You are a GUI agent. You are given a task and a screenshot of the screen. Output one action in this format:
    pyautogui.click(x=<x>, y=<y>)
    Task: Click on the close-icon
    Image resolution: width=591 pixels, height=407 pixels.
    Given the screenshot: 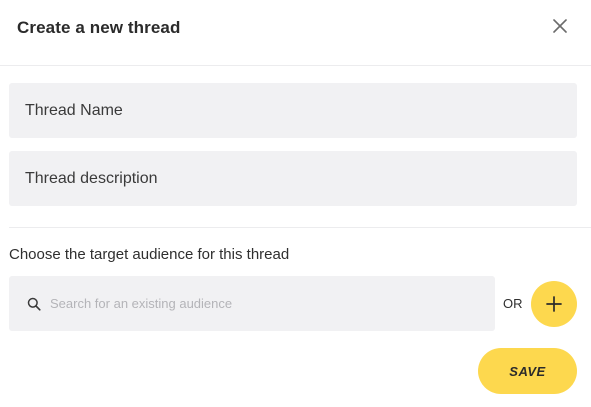 What is the action you would take?
    pyautogui.click(x=560, y=26)
    